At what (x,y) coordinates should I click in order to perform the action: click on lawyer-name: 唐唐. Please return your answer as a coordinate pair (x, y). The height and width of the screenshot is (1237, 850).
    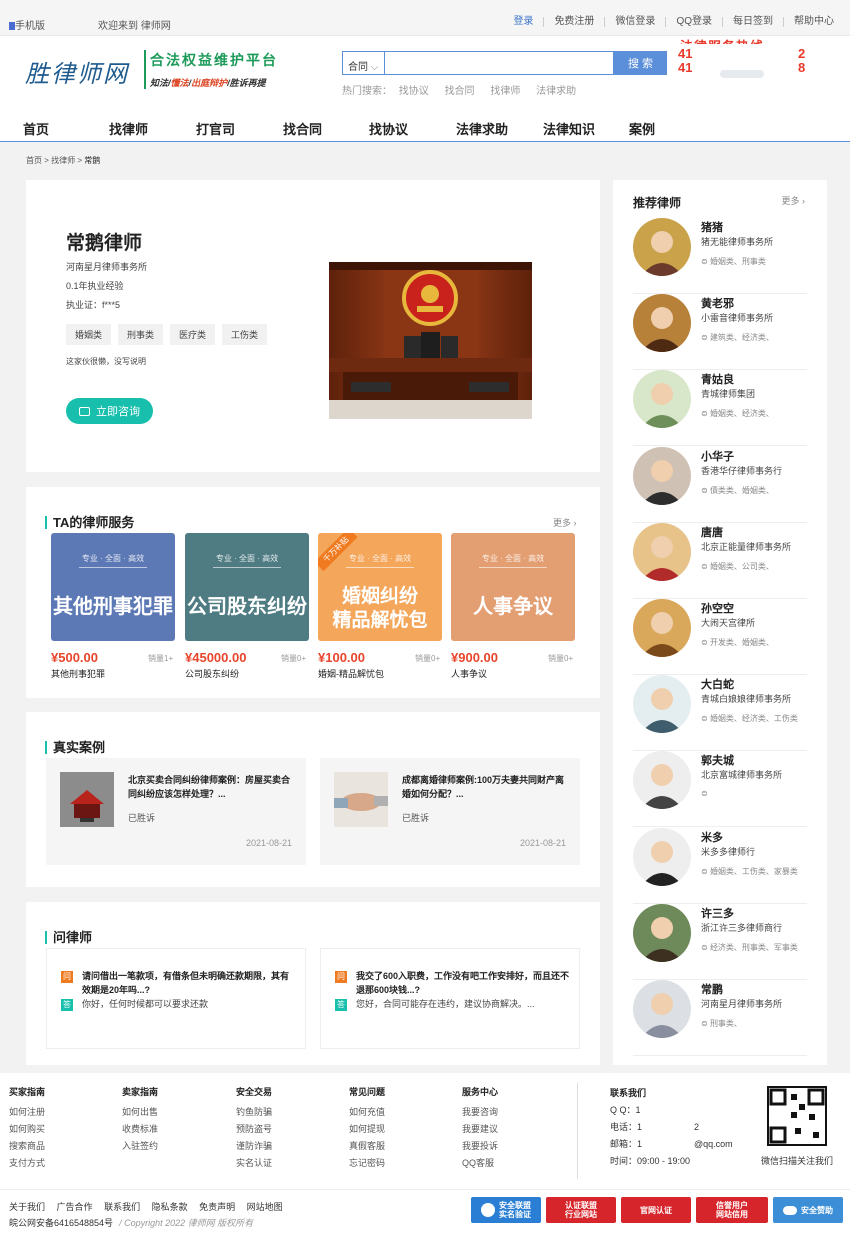
    Looking at the image, I should click on (712, 532).